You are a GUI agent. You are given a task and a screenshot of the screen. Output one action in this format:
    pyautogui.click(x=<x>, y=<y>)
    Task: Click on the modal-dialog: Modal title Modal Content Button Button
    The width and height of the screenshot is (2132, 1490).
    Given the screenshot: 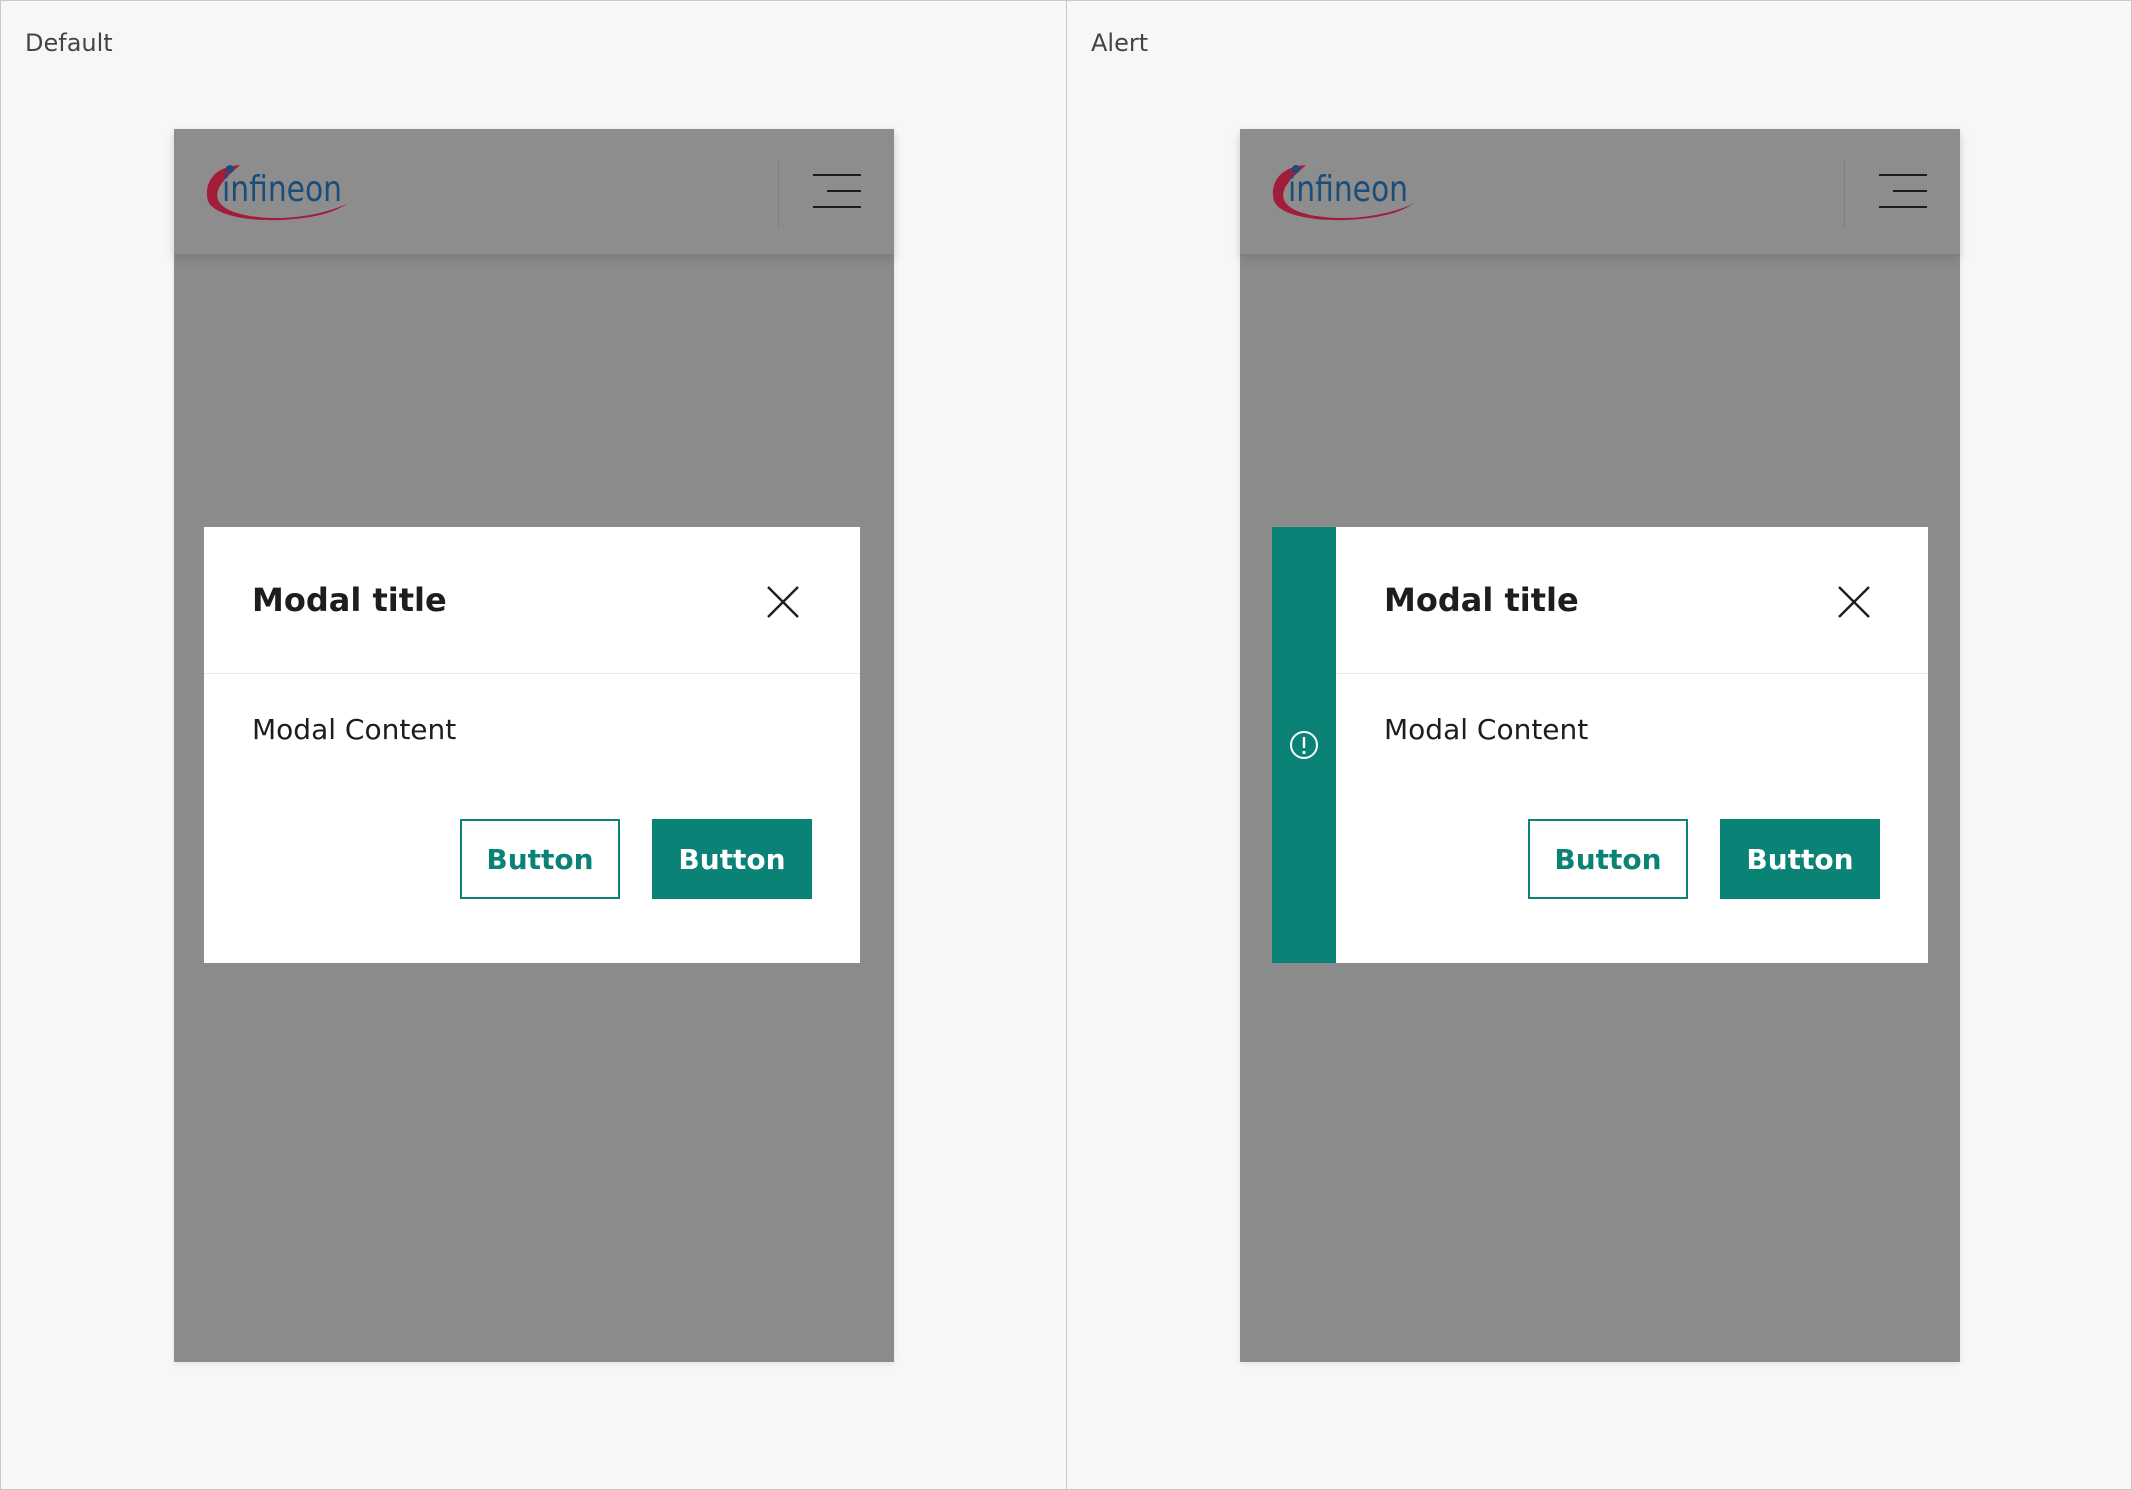 What is the action you would take?
    pyautogui.click(x=532, y=745)
    